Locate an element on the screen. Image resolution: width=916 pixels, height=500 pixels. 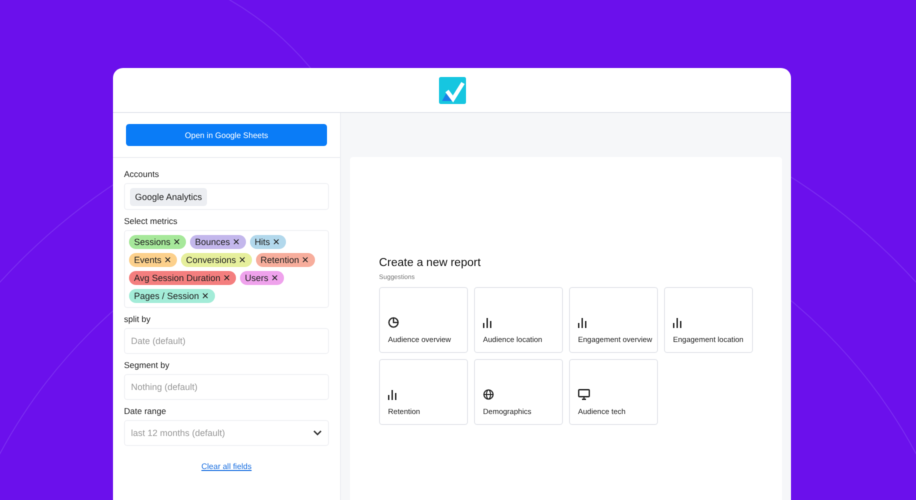
metric-tag: Avg Session Duration ✕ is located at coordinates (182, 278).